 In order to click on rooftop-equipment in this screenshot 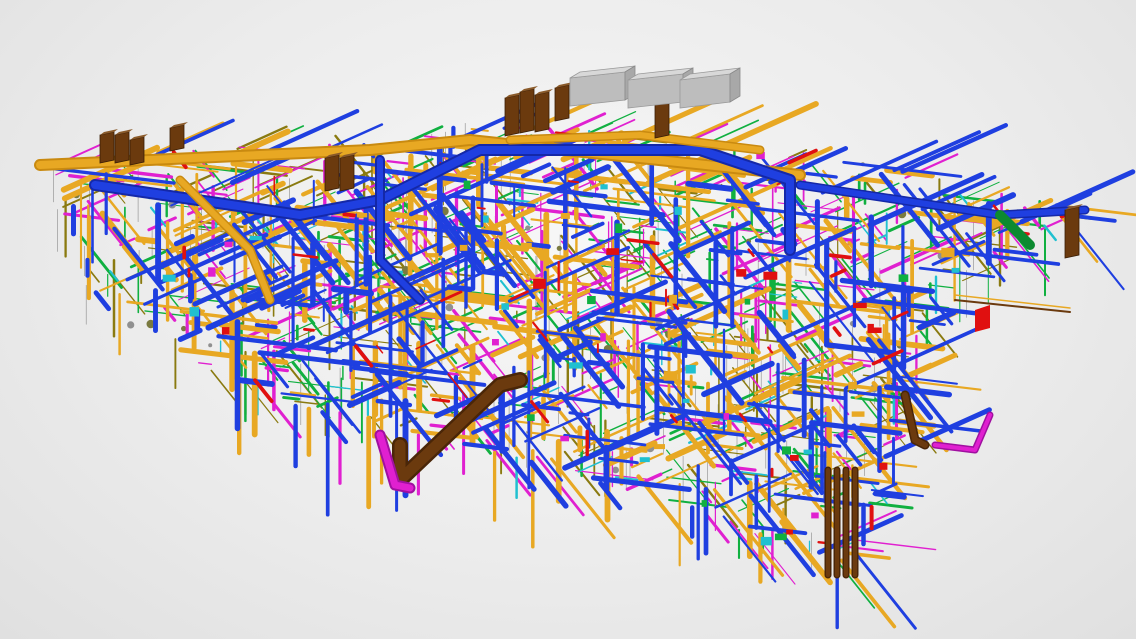, I will do `click(655, 87)`.